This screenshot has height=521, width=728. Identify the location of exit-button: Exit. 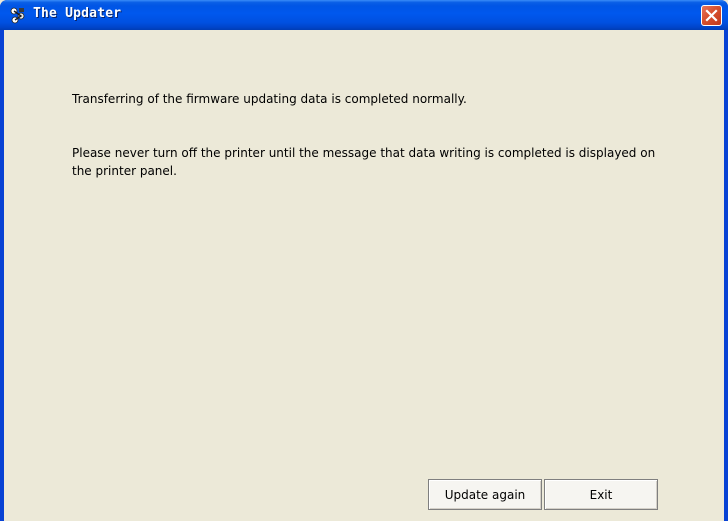
(601, 494).